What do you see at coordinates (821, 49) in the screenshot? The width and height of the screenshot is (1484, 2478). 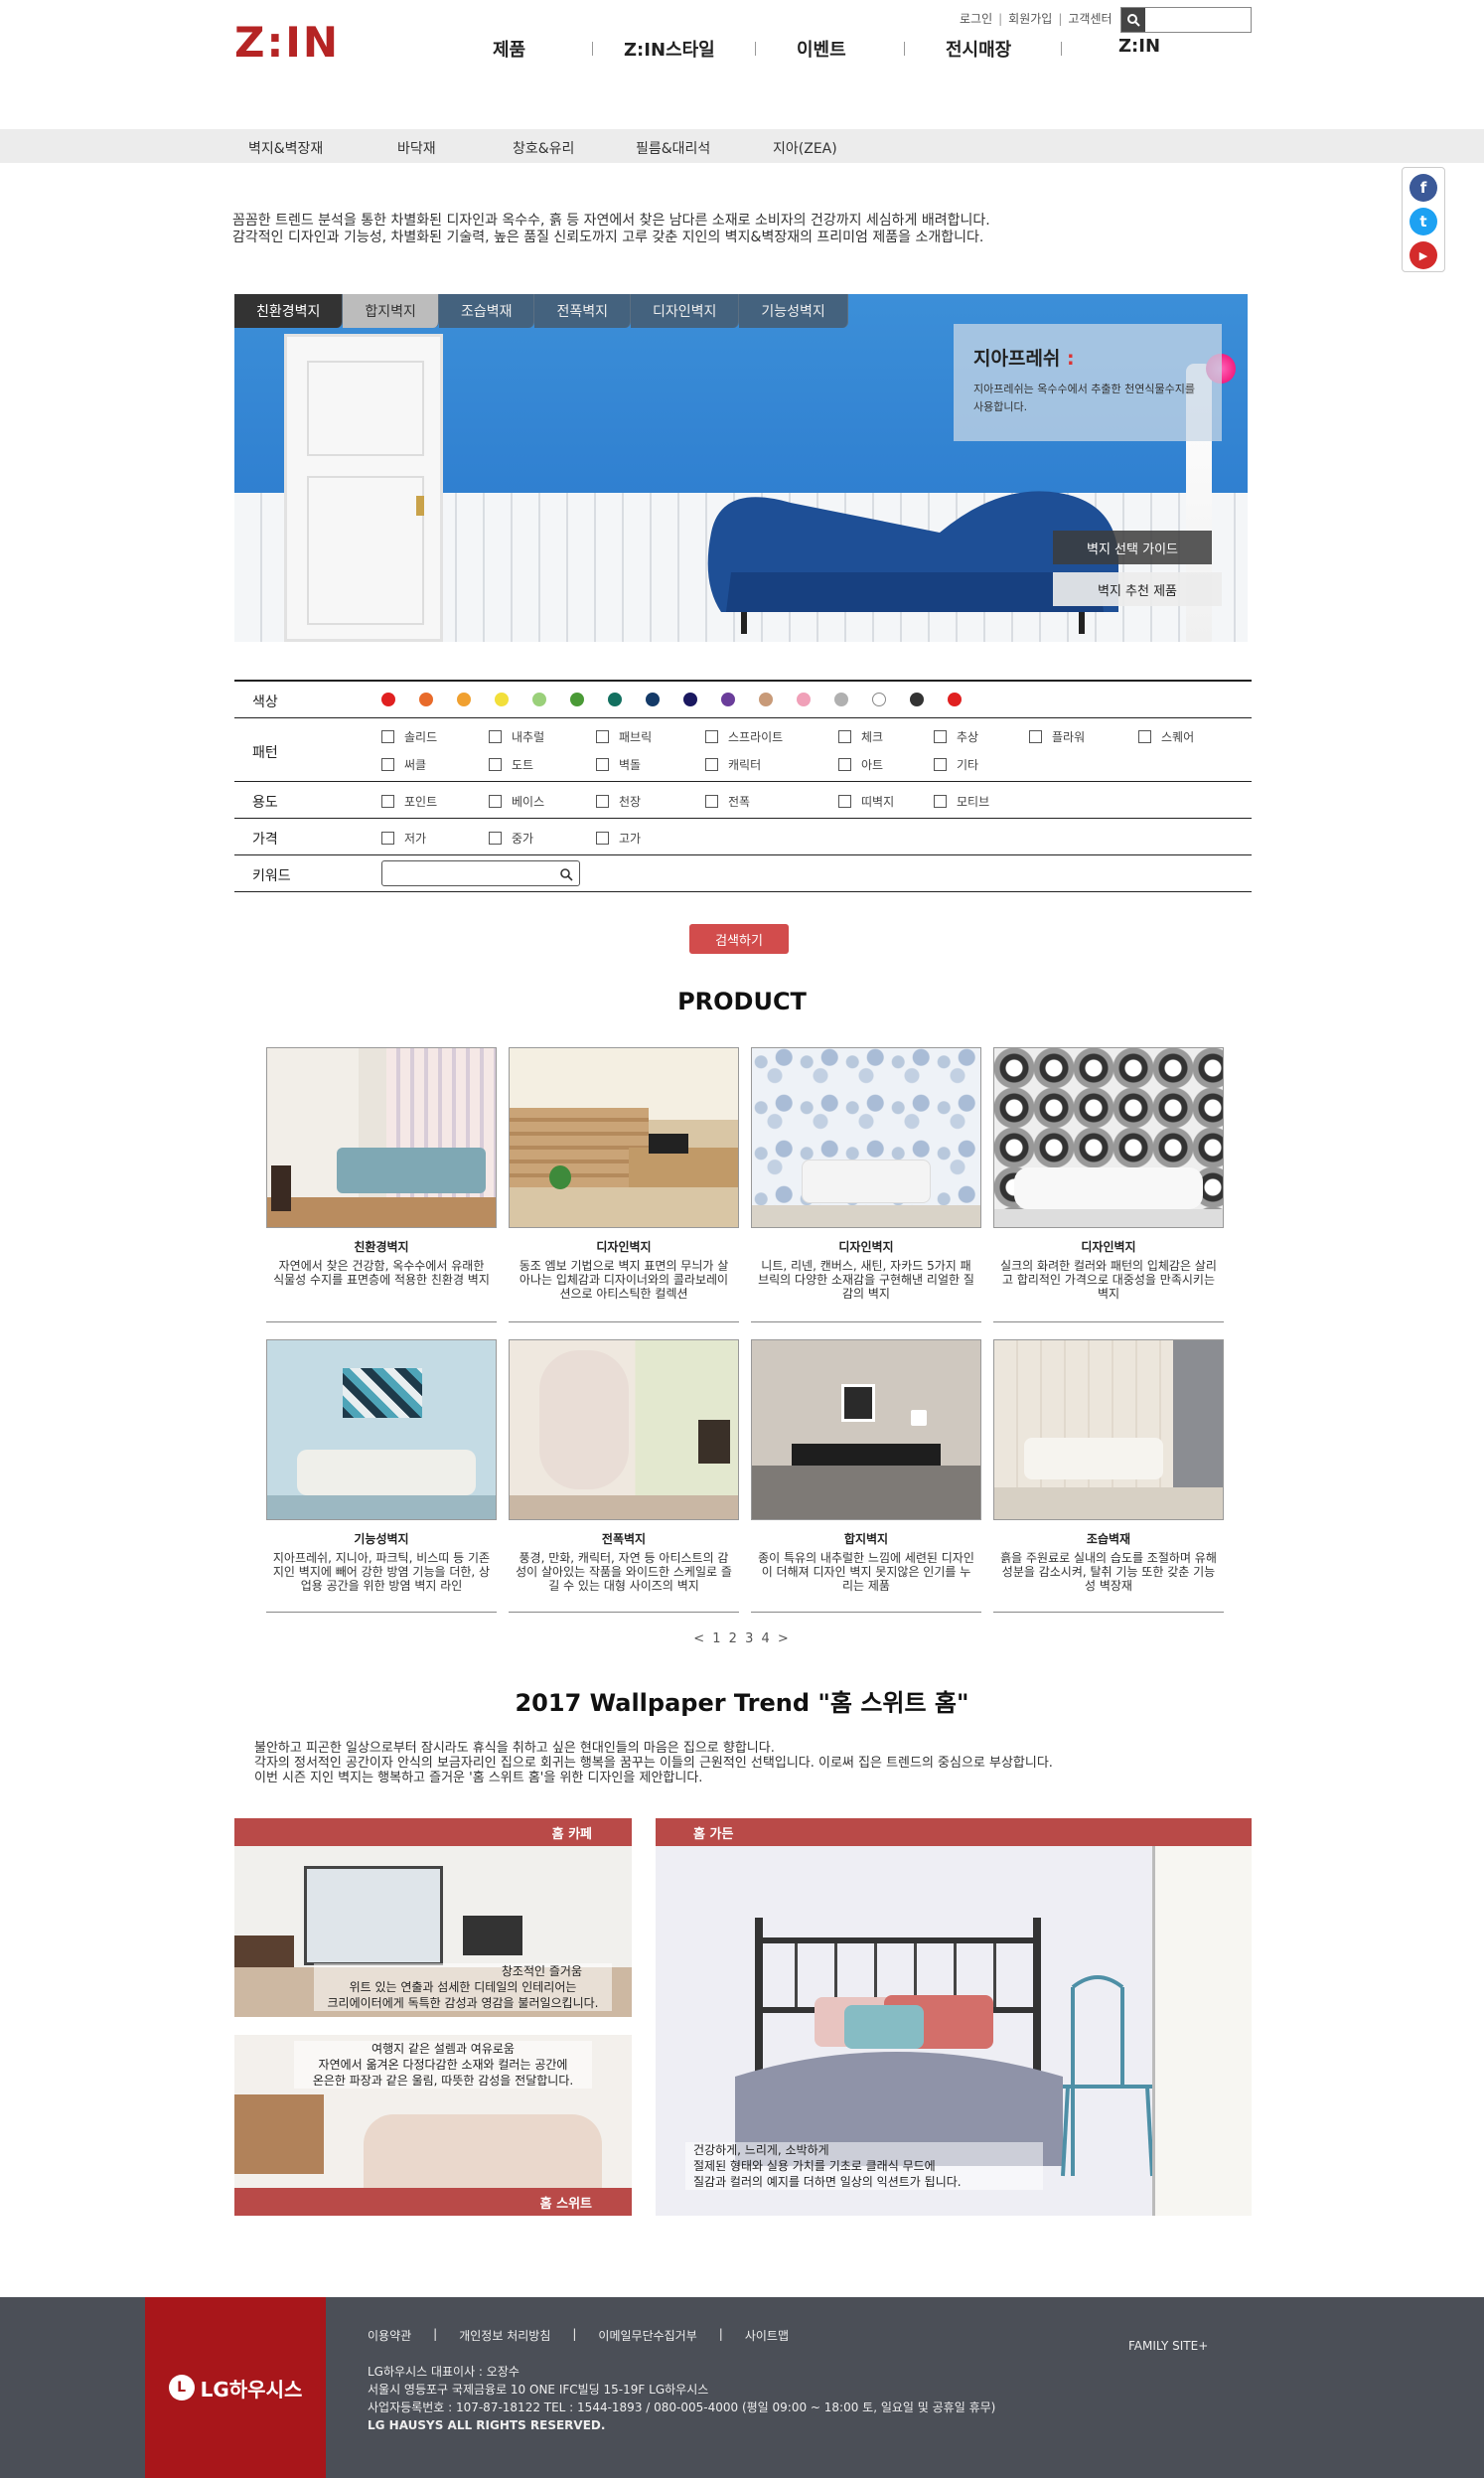 I see `nav-event: 이벤트` at bounding box center [821, 49].